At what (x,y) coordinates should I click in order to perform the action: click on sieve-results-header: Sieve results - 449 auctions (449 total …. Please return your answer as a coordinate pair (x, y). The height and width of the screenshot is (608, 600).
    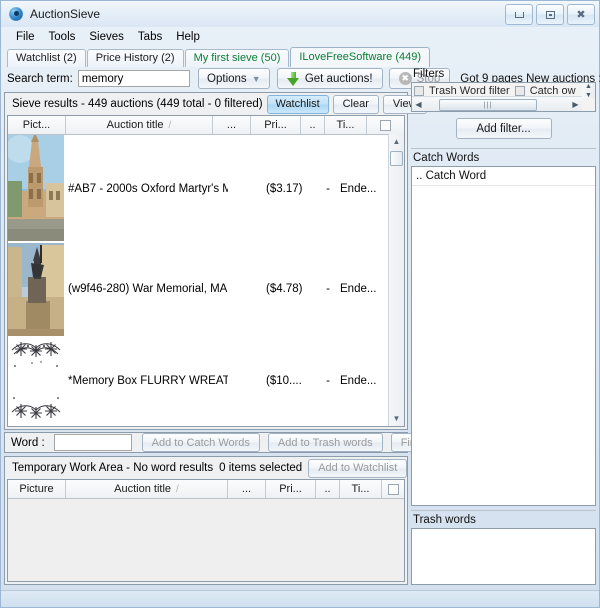
    Looking at the image, I should click on (216, 104).